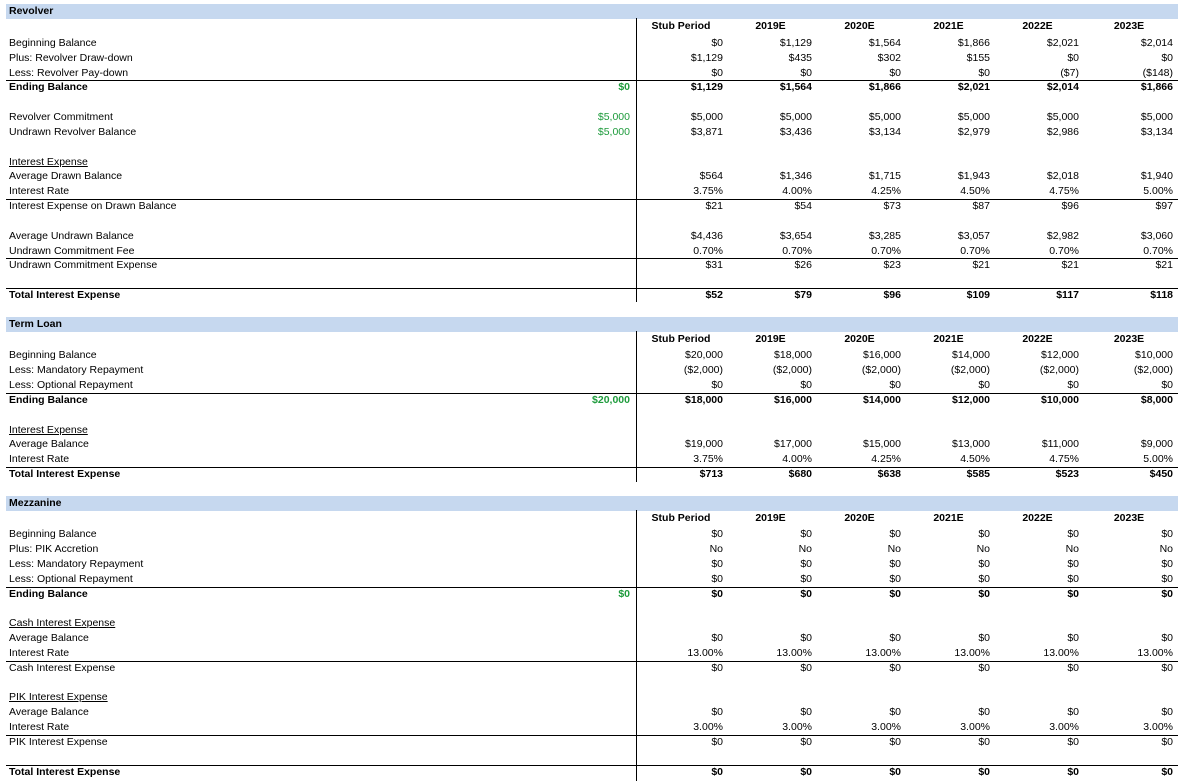  Describe the element at coordinates (613, 132) in the screenshot. I see `input-value: $5,000` at that location.